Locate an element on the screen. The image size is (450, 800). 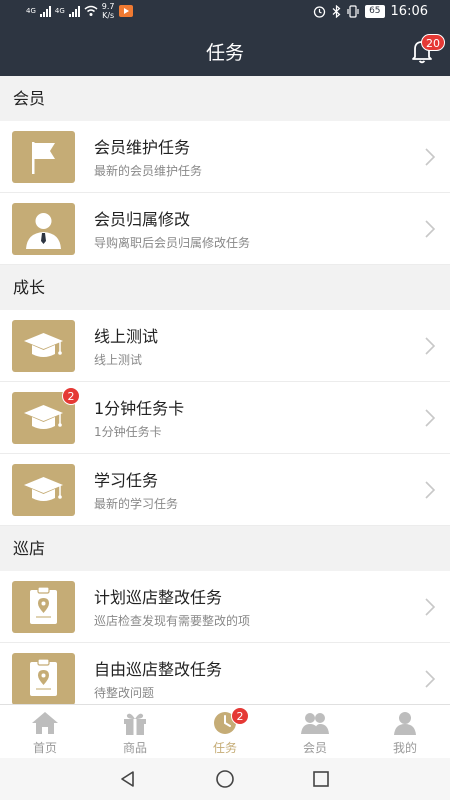
list-item: 会员维护任务 最新的会员维护任务 is located at coordinates (225, 157).